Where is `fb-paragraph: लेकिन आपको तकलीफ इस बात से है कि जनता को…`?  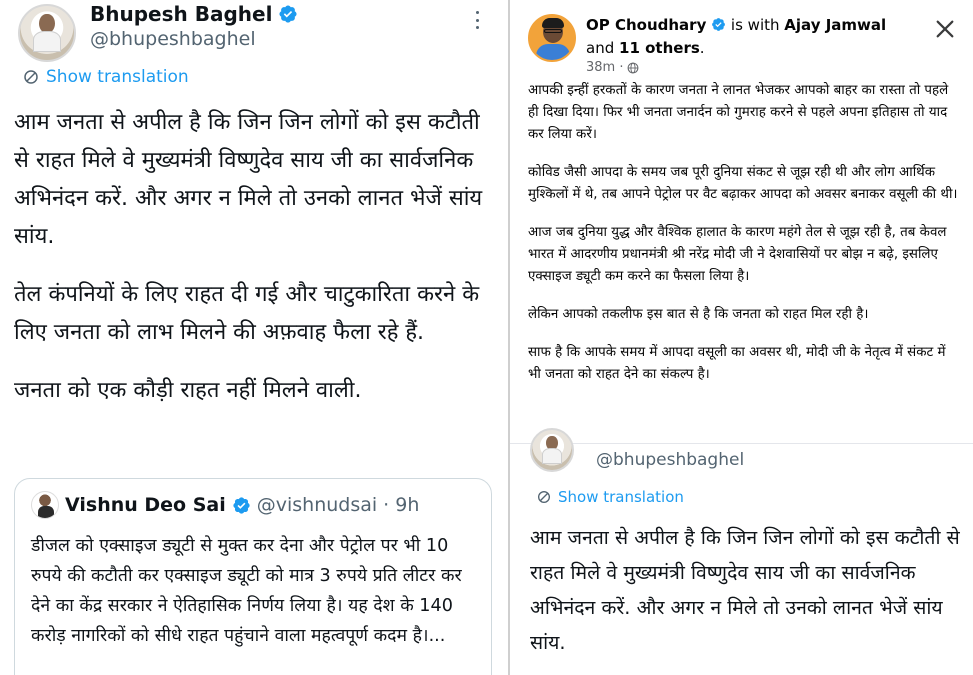 fb-paragraph: लेकिन आपको तकलीफ इस बात से है कि जनता को… is located at coordinates (698, 314).